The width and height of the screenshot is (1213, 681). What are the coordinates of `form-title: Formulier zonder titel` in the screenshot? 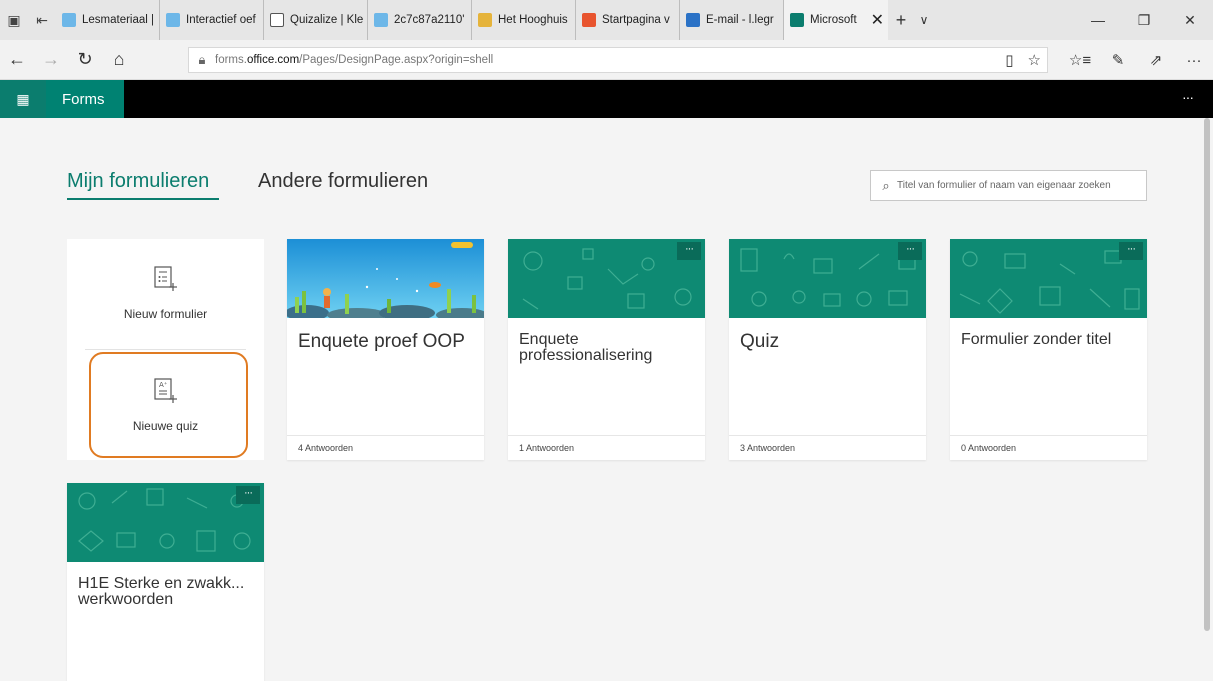 It's located at (1036, 339).